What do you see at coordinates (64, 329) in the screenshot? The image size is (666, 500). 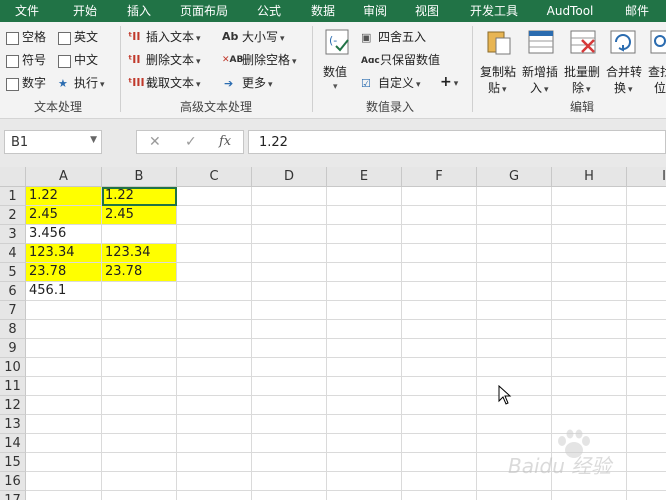 I see `cell-a8` at bounding box center [64, 329].